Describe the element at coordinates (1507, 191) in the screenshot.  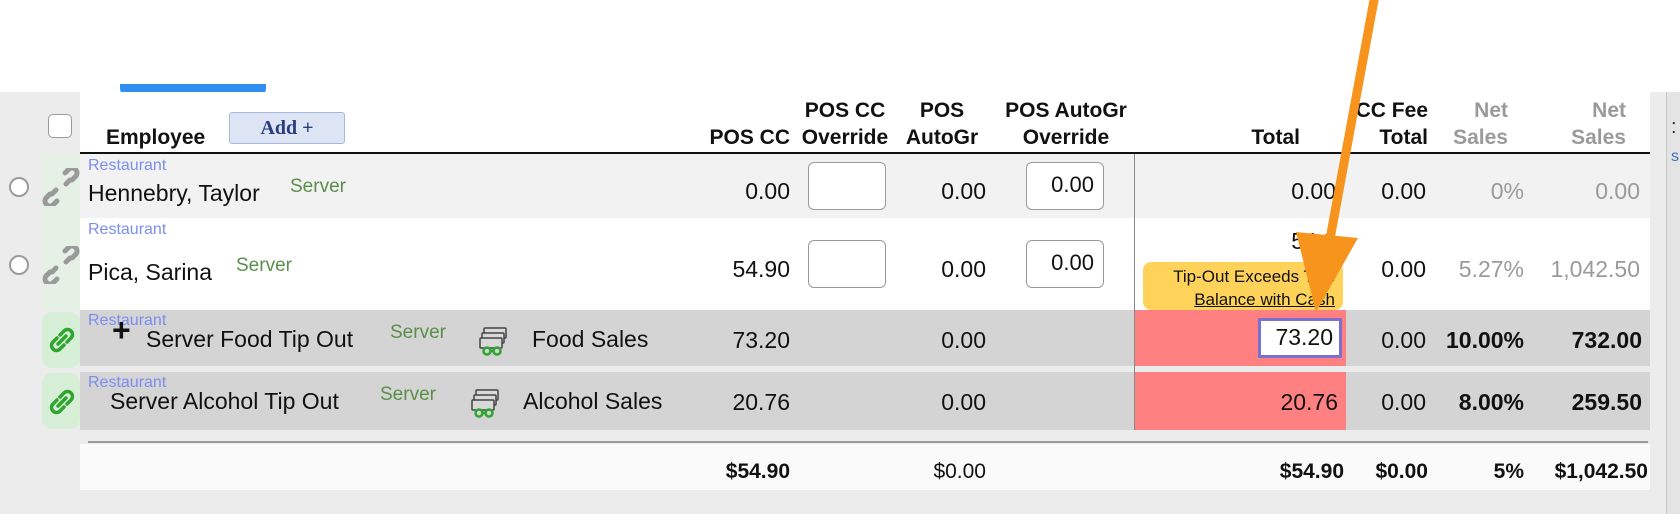
I see `net-sales-pct-value: 0%` at that location.